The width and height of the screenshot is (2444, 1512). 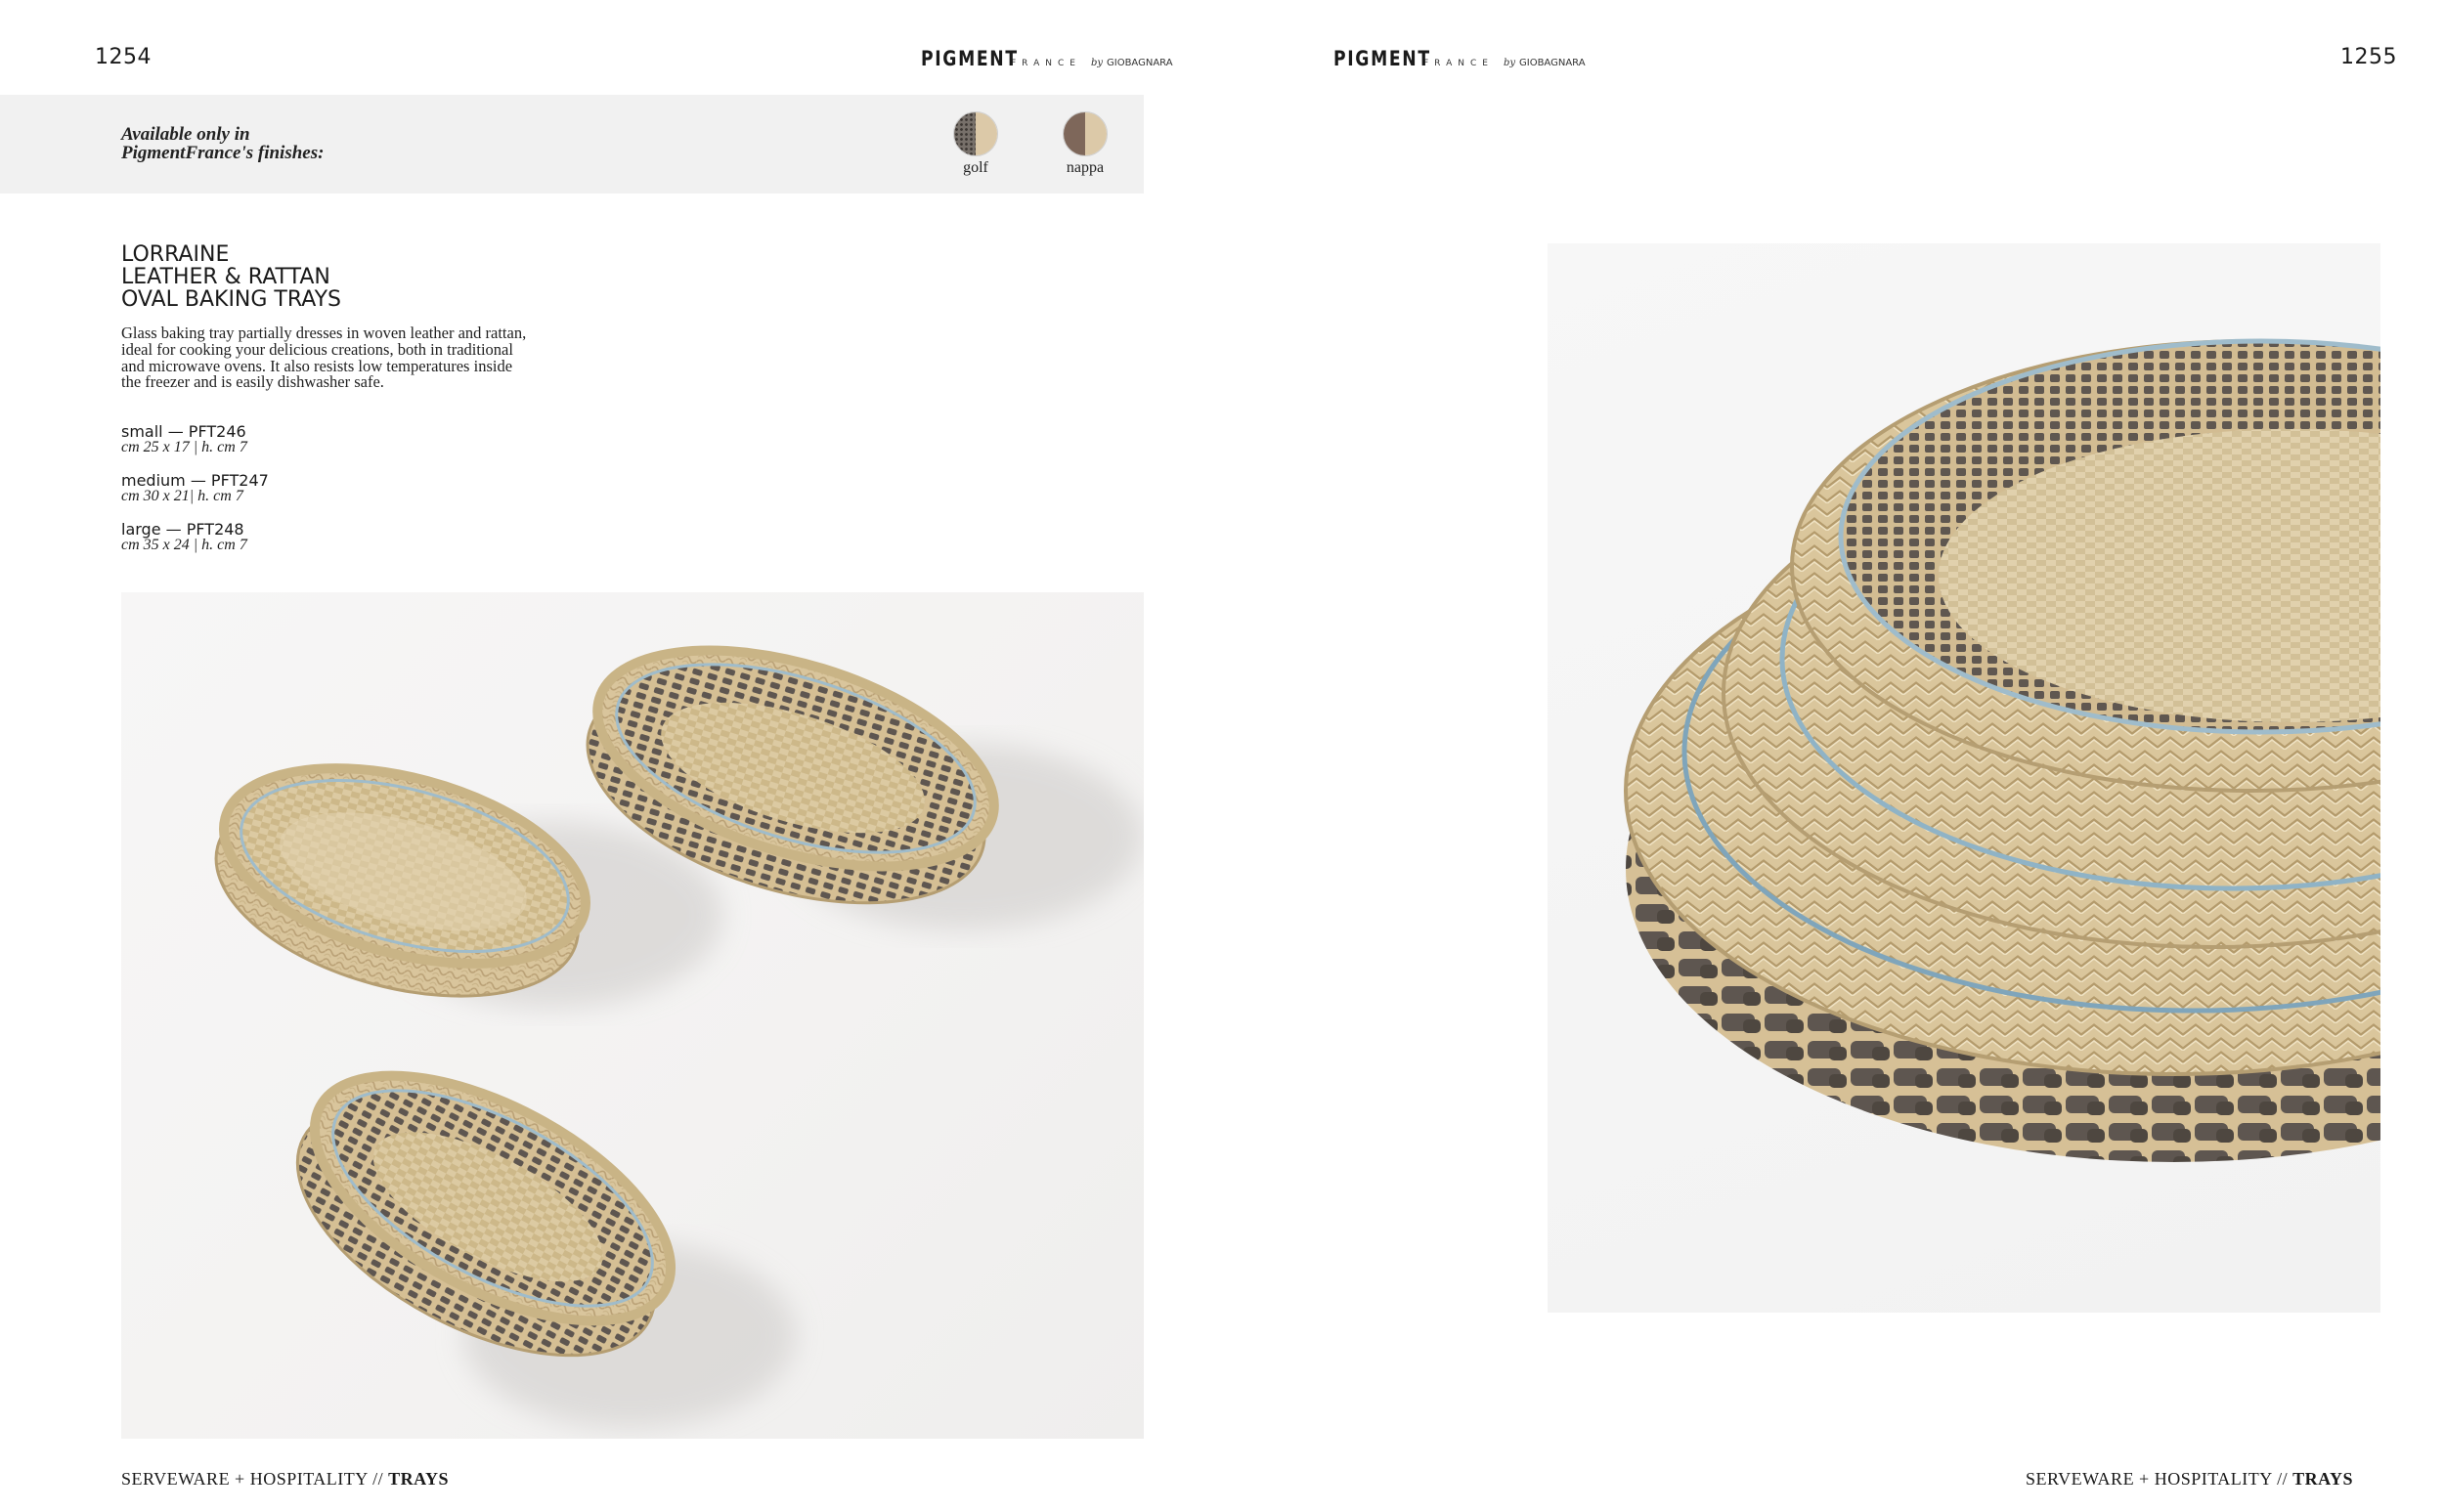 What do you see at coordinates (182, 496) in the screenshot?
I see `variant-dims: cm 30 x 21| h. cm 7` at bounding box center [182, 496].